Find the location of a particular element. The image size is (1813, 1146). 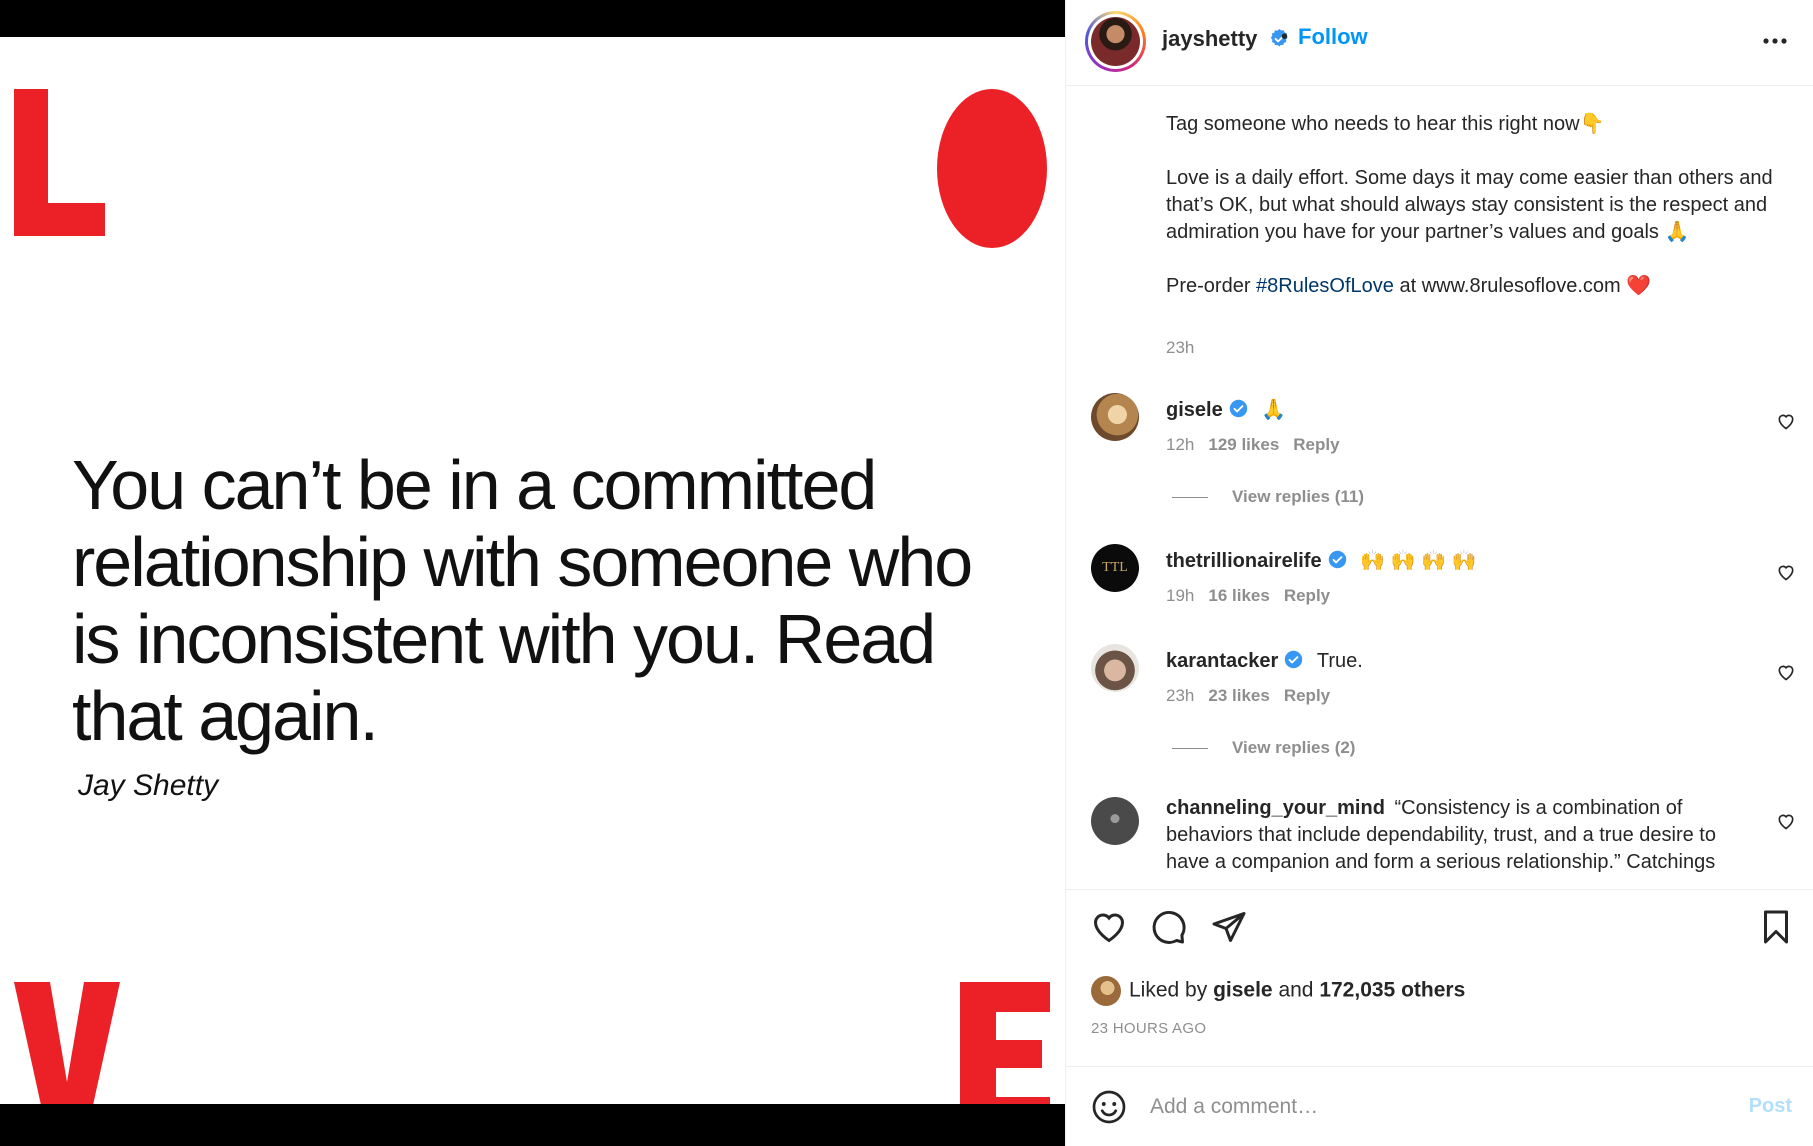

avatar-logo-text: TTL is located at coordinates (1115, 567).